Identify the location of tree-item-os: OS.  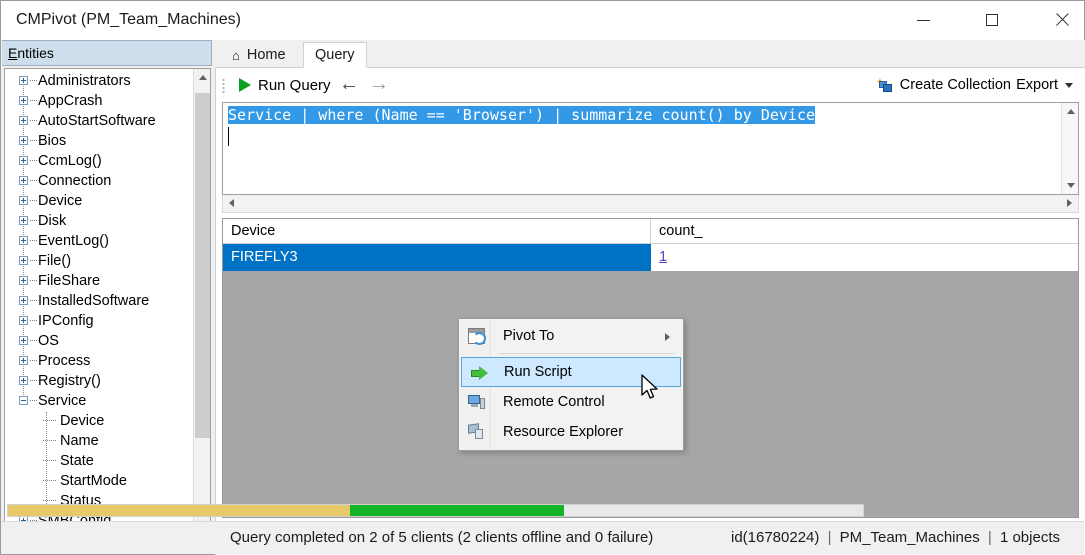
(99, 341).